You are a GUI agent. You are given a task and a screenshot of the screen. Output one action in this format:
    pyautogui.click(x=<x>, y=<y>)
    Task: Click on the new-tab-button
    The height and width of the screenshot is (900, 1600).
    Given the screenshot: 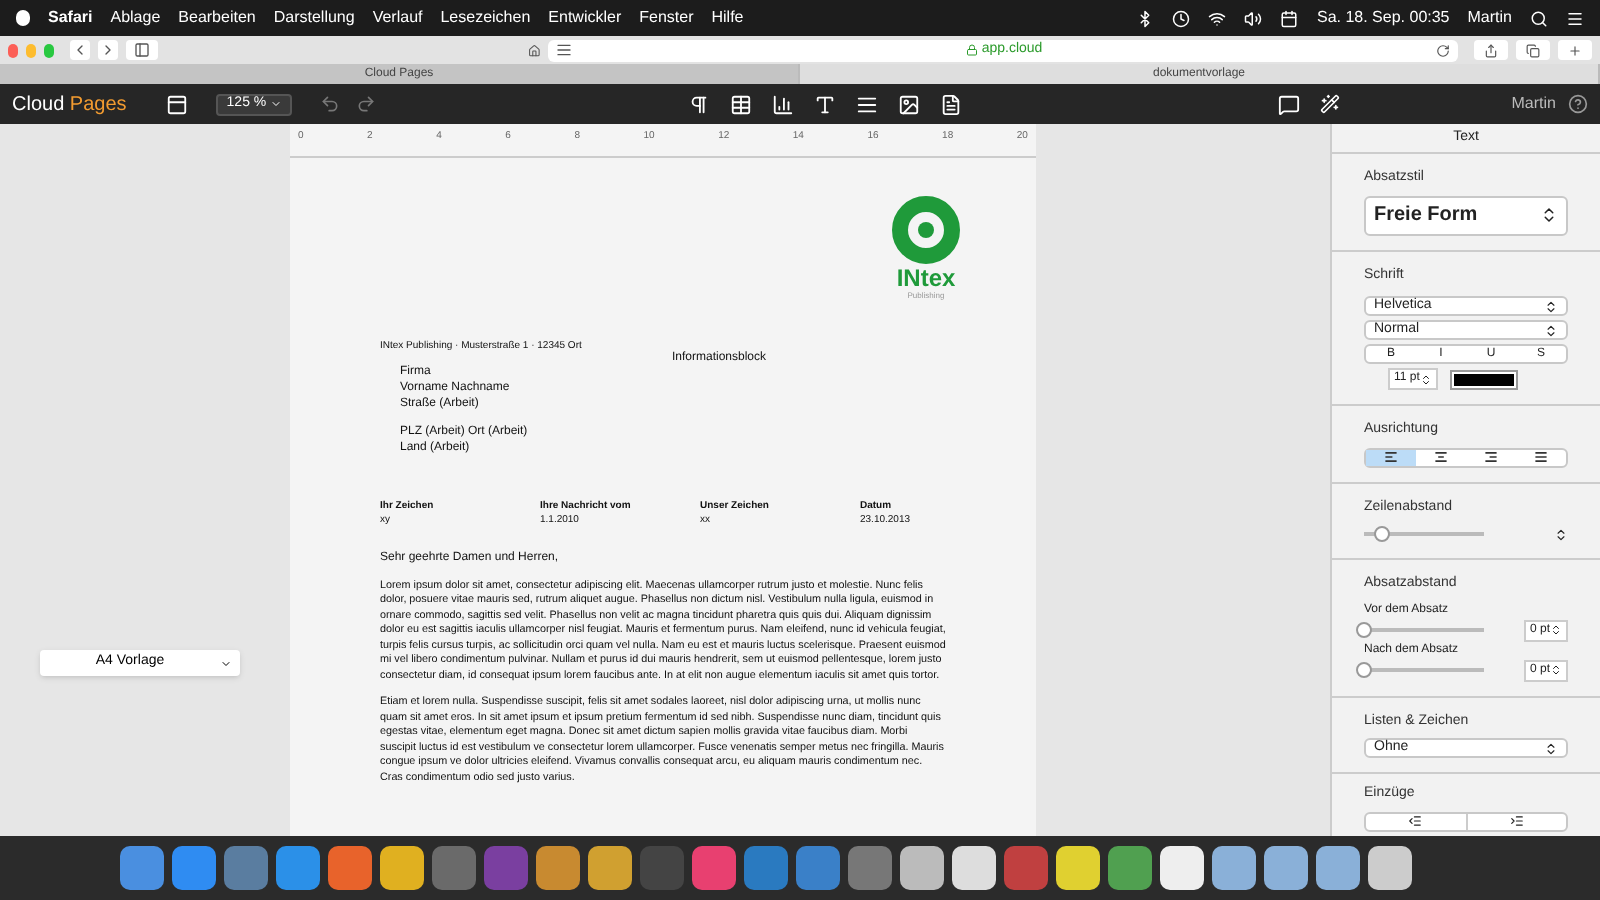 What is the action you would take?
    pyautogui.click(x=1575, y=50)
    